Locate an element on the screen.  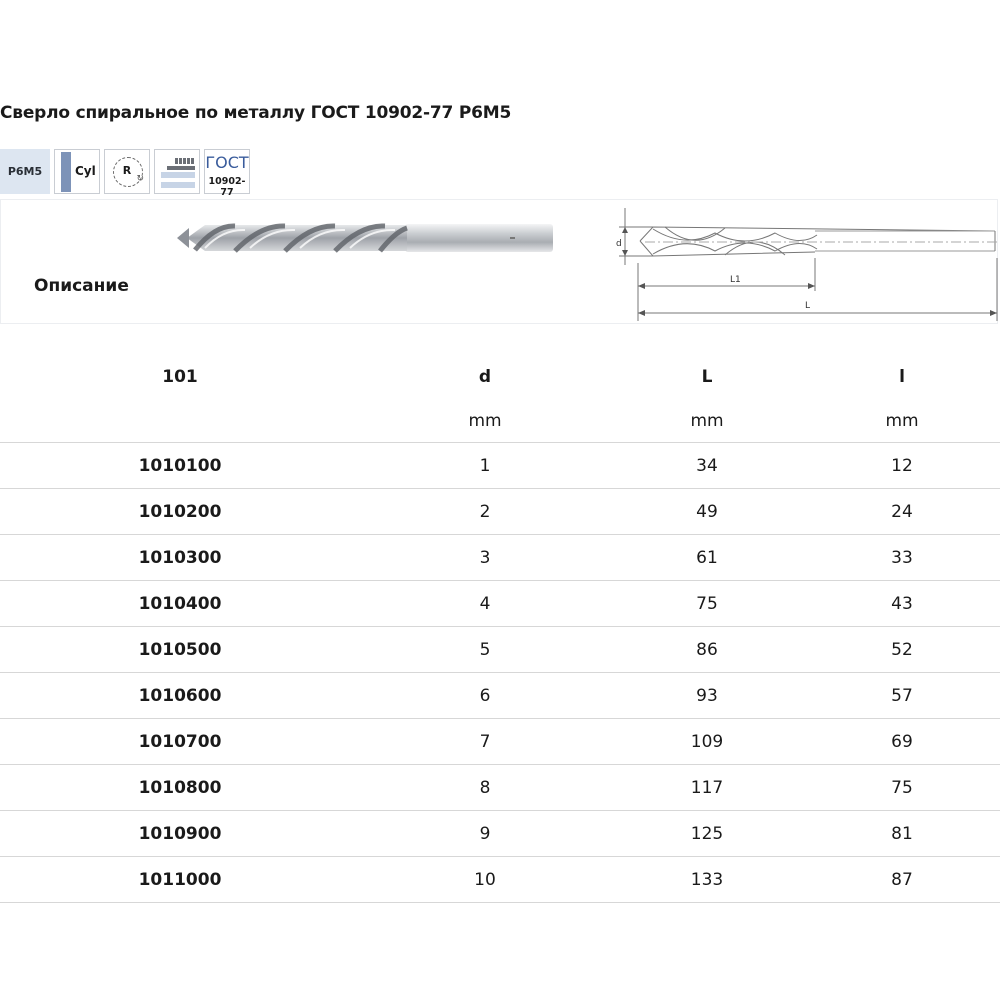
table-row: 1010300 3 61 33 is located at coordinates (500, 558).